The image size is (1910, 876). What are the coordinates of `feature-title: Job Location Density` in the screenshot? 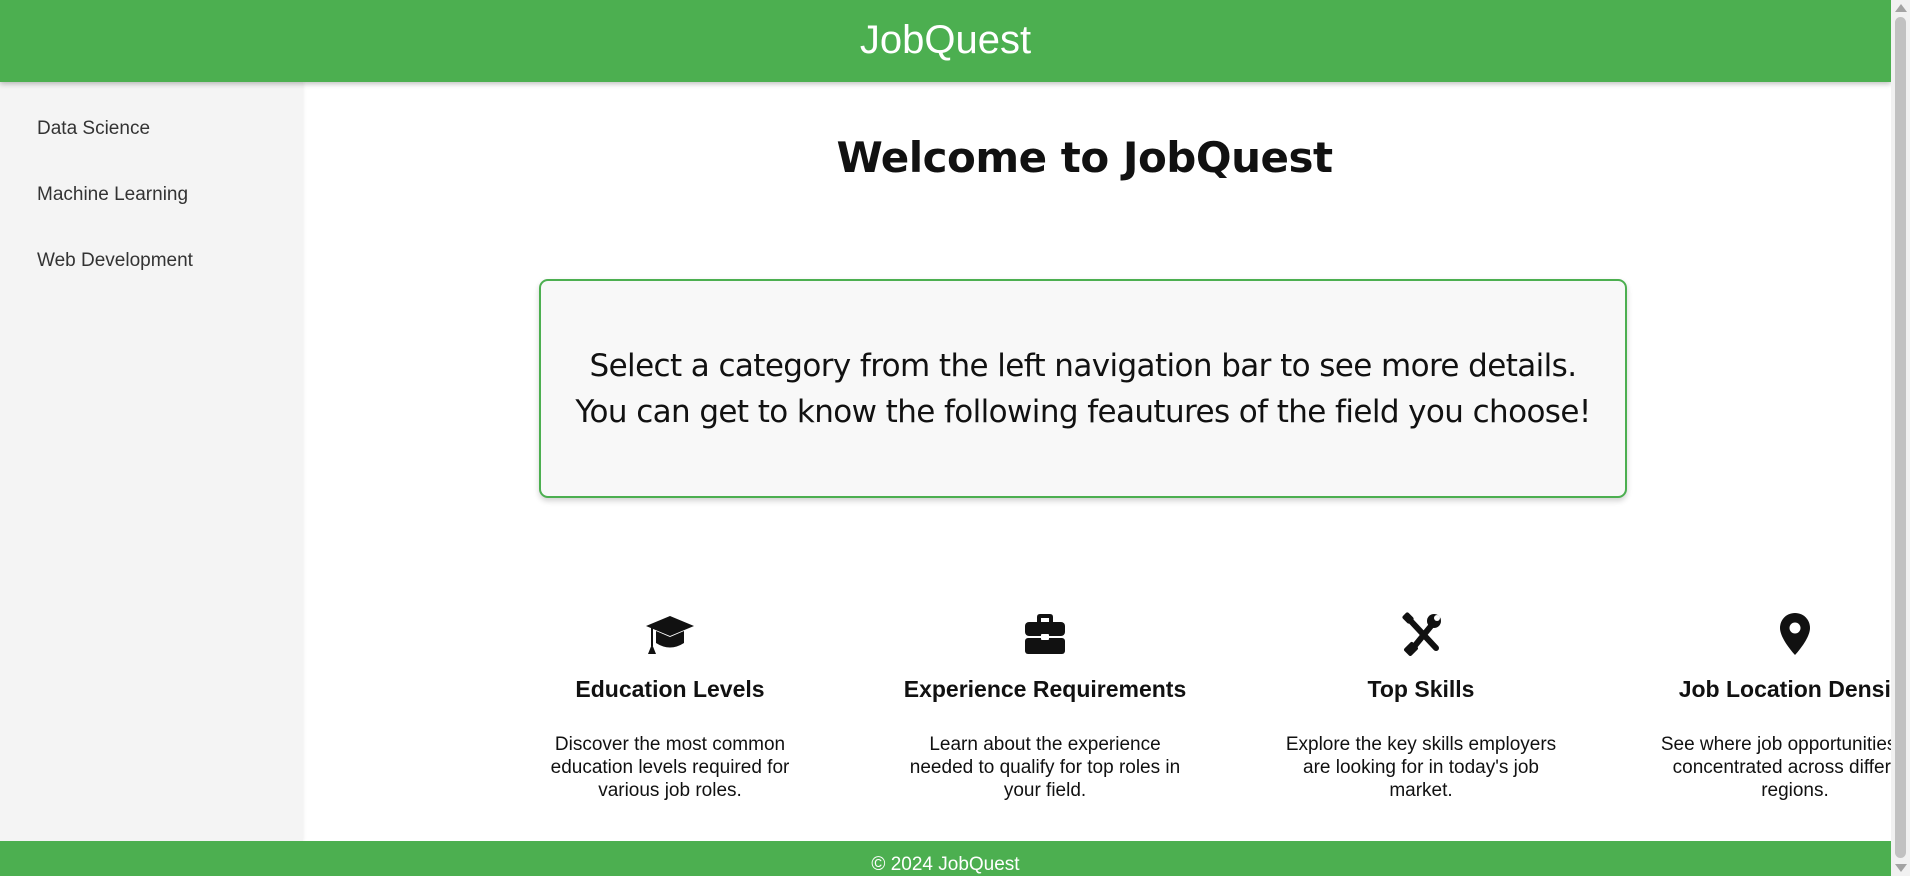 It's located at (1794, 689).